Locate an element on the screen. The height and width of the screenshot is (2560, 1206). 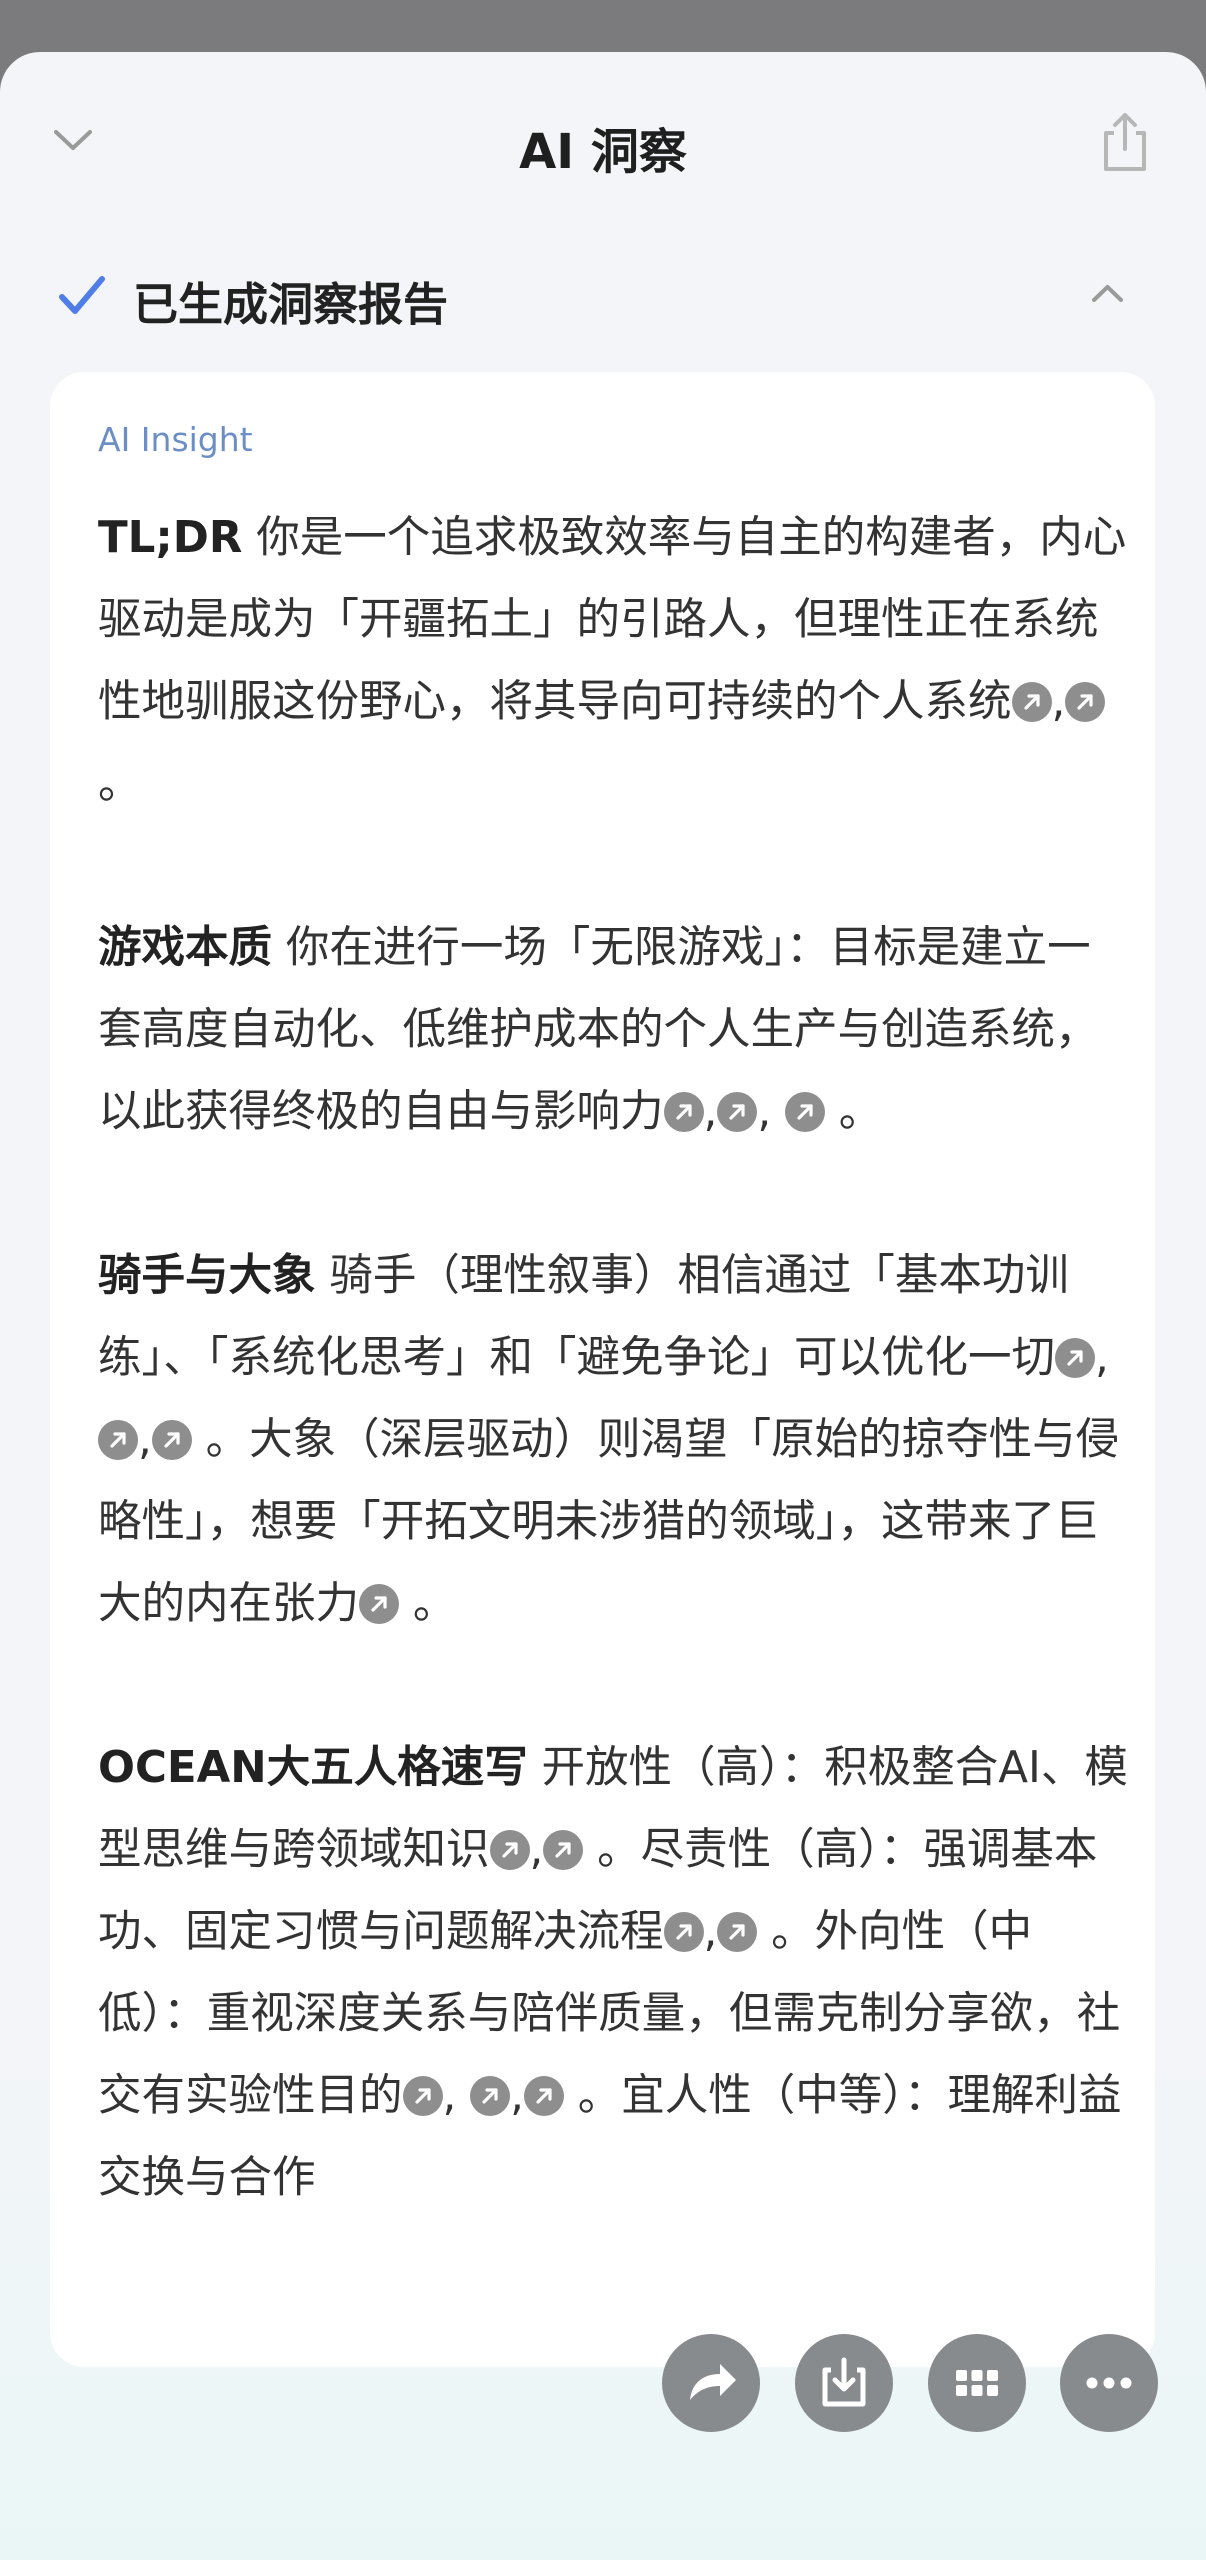
grid-icon is located at coordinates (977, 2383).